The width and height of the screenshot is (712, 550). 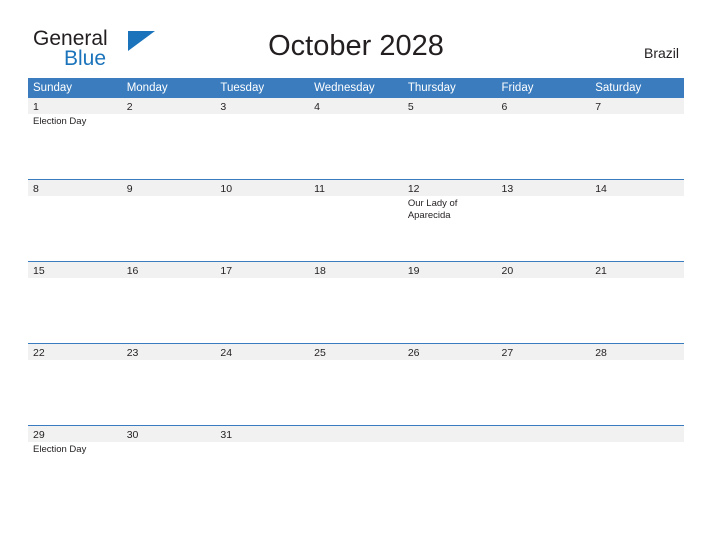 I want to click on weekday-header-wednesday: Wednesday, so click(x=356, y=88).